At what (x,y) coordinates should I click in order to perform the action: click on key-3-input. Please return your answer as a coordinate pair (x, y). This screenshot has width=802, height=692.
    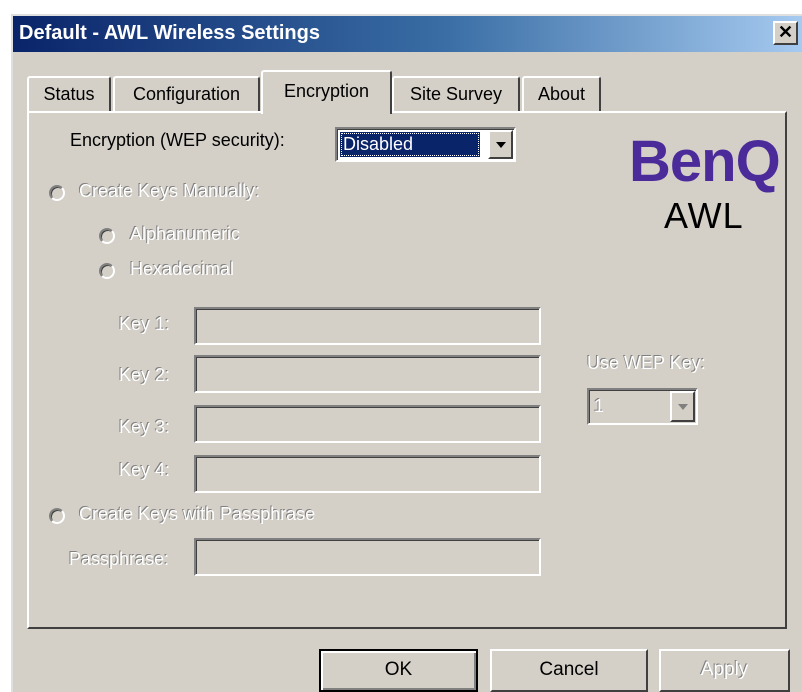
    Looking at the image, I should click on (367, 424).